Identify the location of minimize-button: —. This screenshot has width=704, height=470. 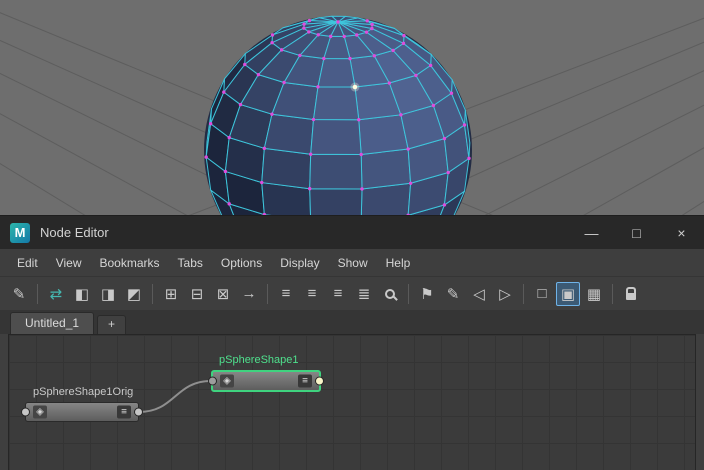
(591, 232).